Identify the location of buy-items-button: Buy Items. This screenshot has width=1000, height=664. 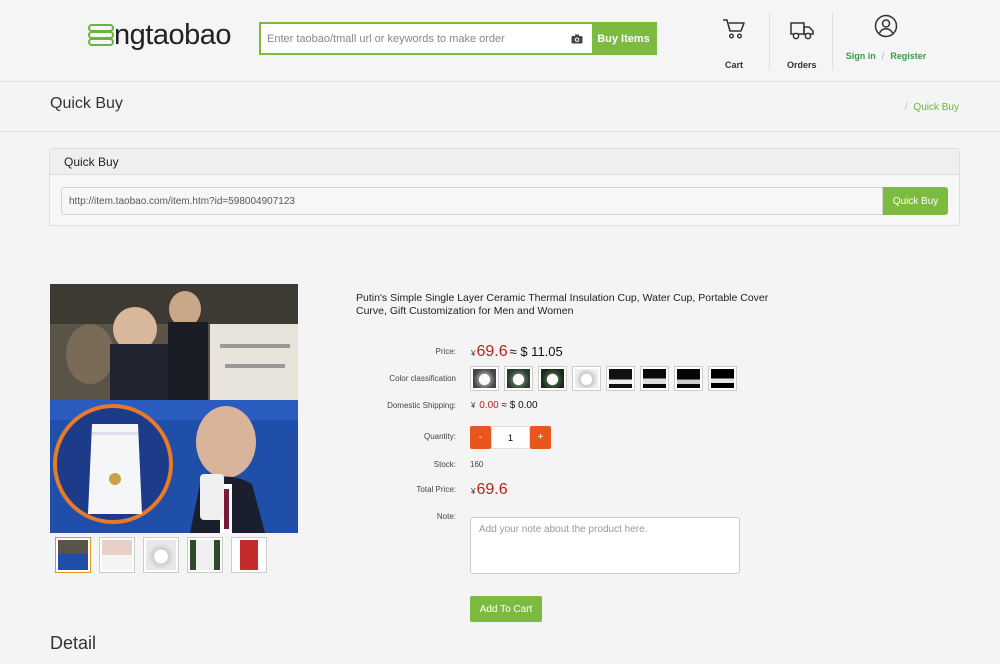
(623, 38).